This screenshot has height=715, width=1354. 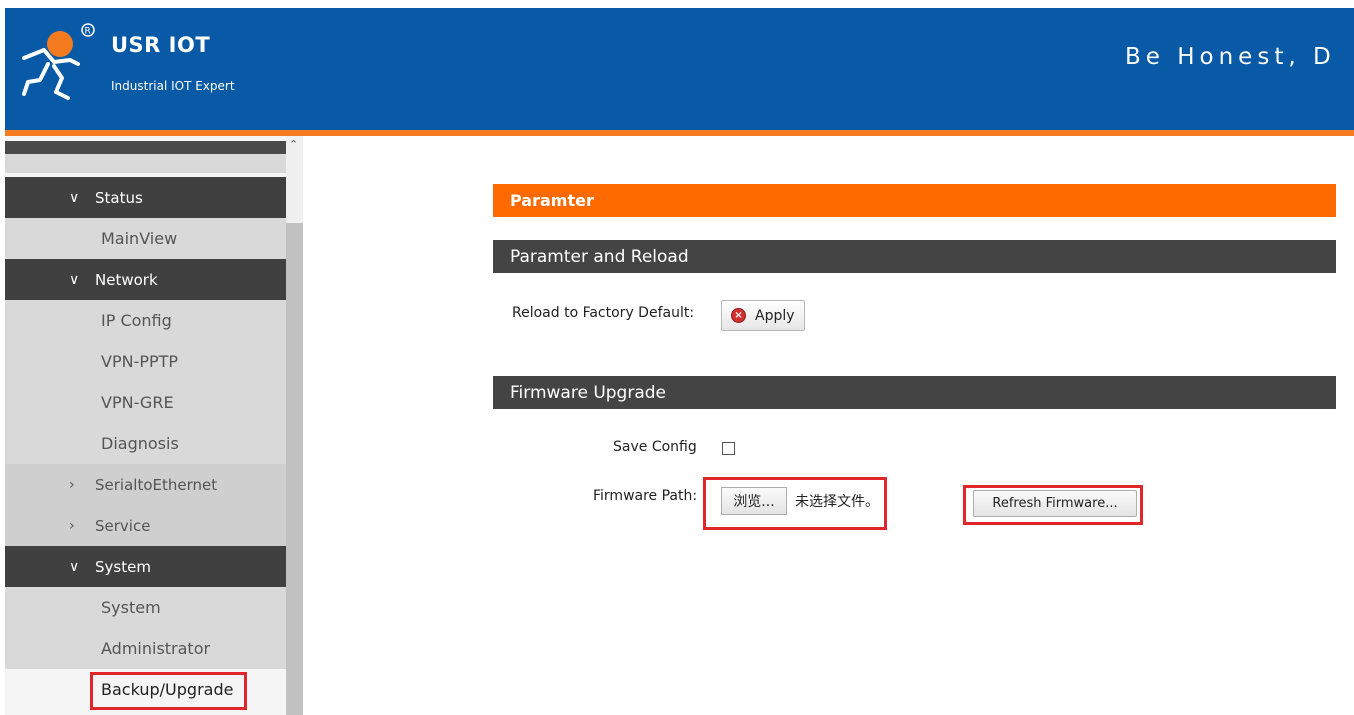 What do you see at coordinates (119, 197) in the screenshot?
I see `sidebar-item-label: Status` at bounding box center [119, 197].